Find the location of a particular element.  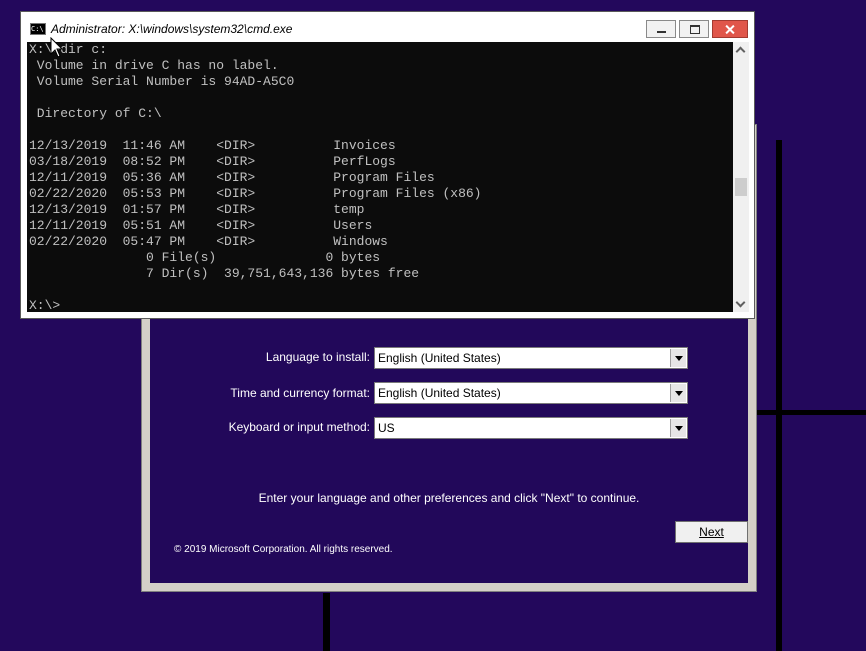

console-line: Directory of C:\ is located at coordinates (95, 113).